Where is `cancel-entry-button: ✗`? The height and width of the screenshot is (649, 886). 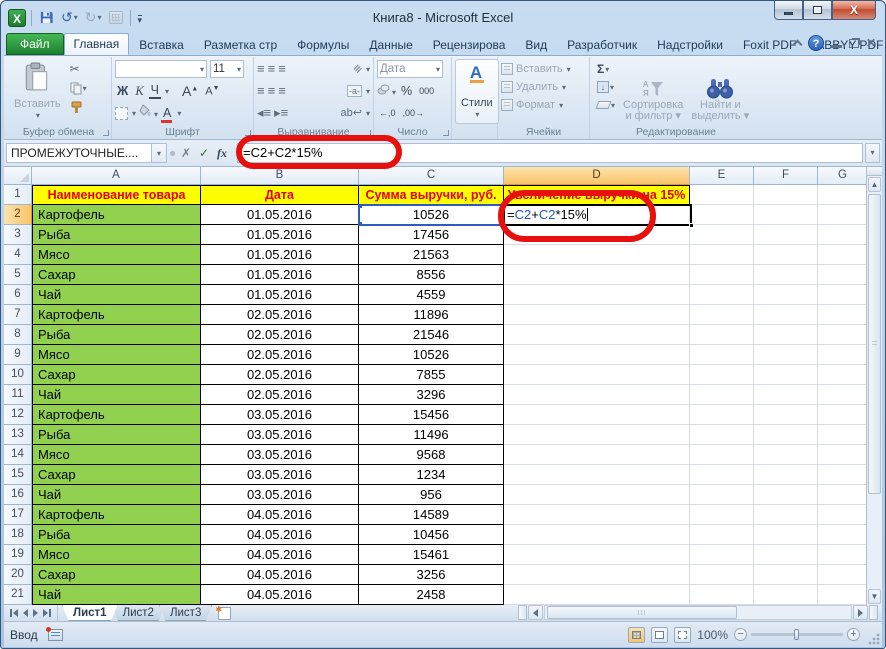
cancel-entry-button: ✗ is located at coordinates (186, 153).